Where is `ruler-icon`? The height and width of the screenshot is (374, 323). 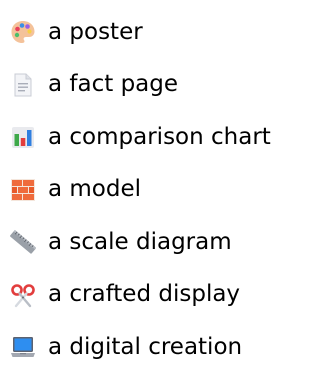 ruler-icon is located at coordinates (23, 242).